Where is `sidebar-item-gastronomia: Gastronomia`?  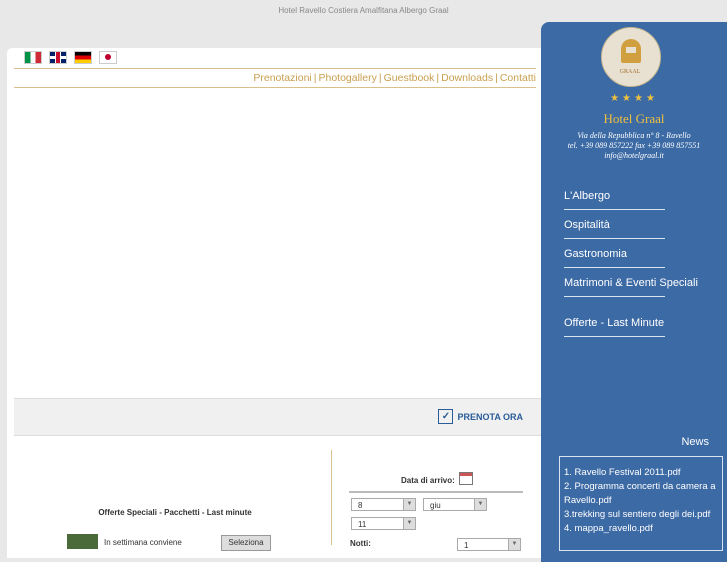 sidebar-item-gastronomia: Gastronomia is located at coordinates (614, 258).